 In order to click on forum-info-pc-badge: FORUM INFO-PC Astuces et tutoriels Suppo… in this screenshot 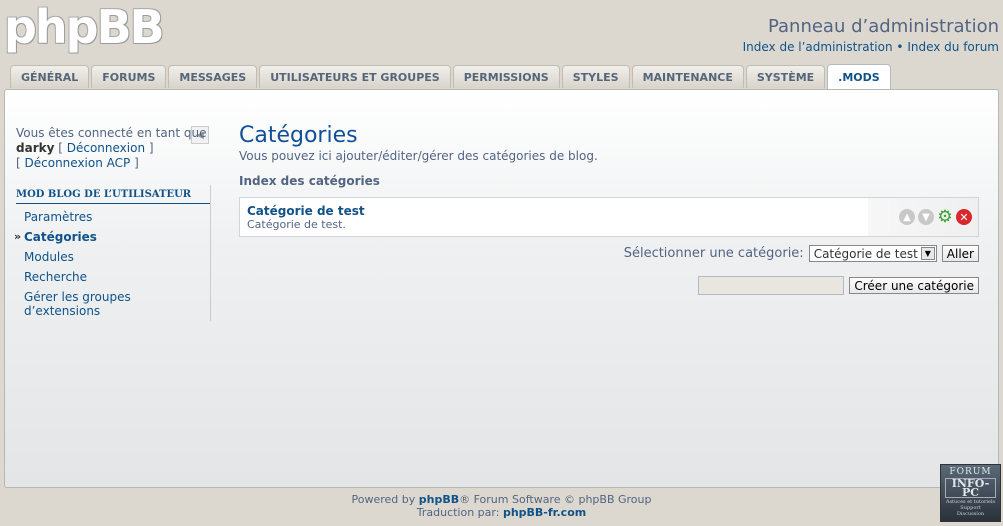, I will do `click(970, 493)`.